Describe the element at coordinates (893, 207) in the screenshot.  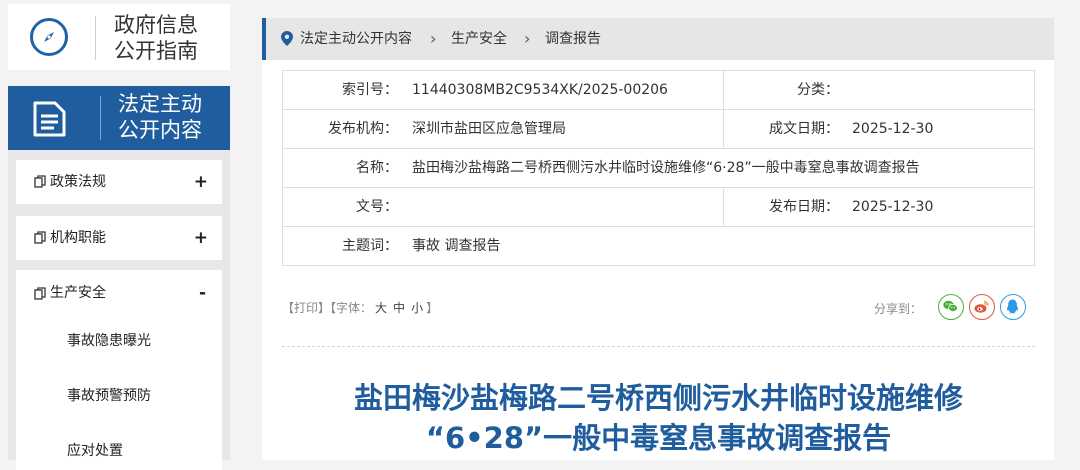
I see `publish-date-value: 2025-12-30` at that location.